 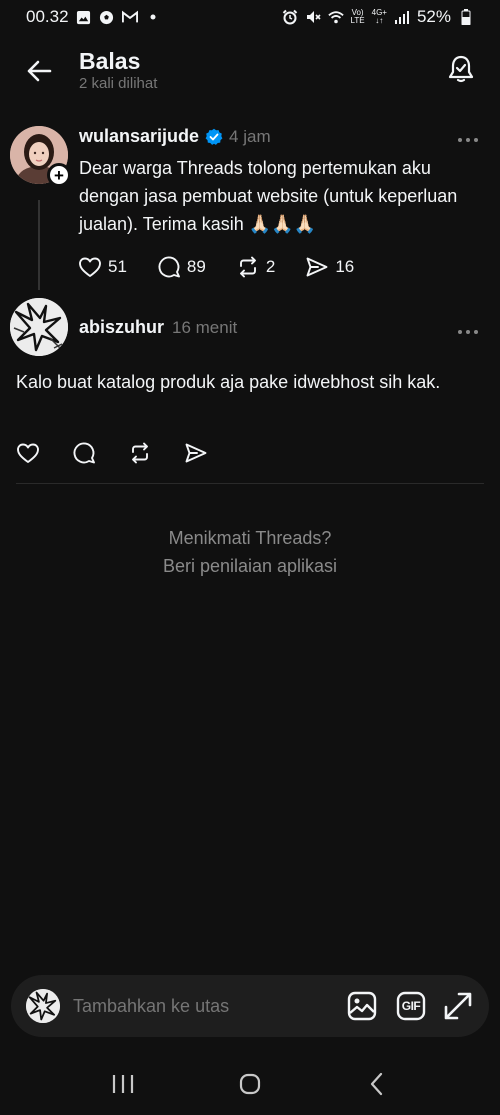 I want to click on reply-repost-button, so click(x=140, y=453).